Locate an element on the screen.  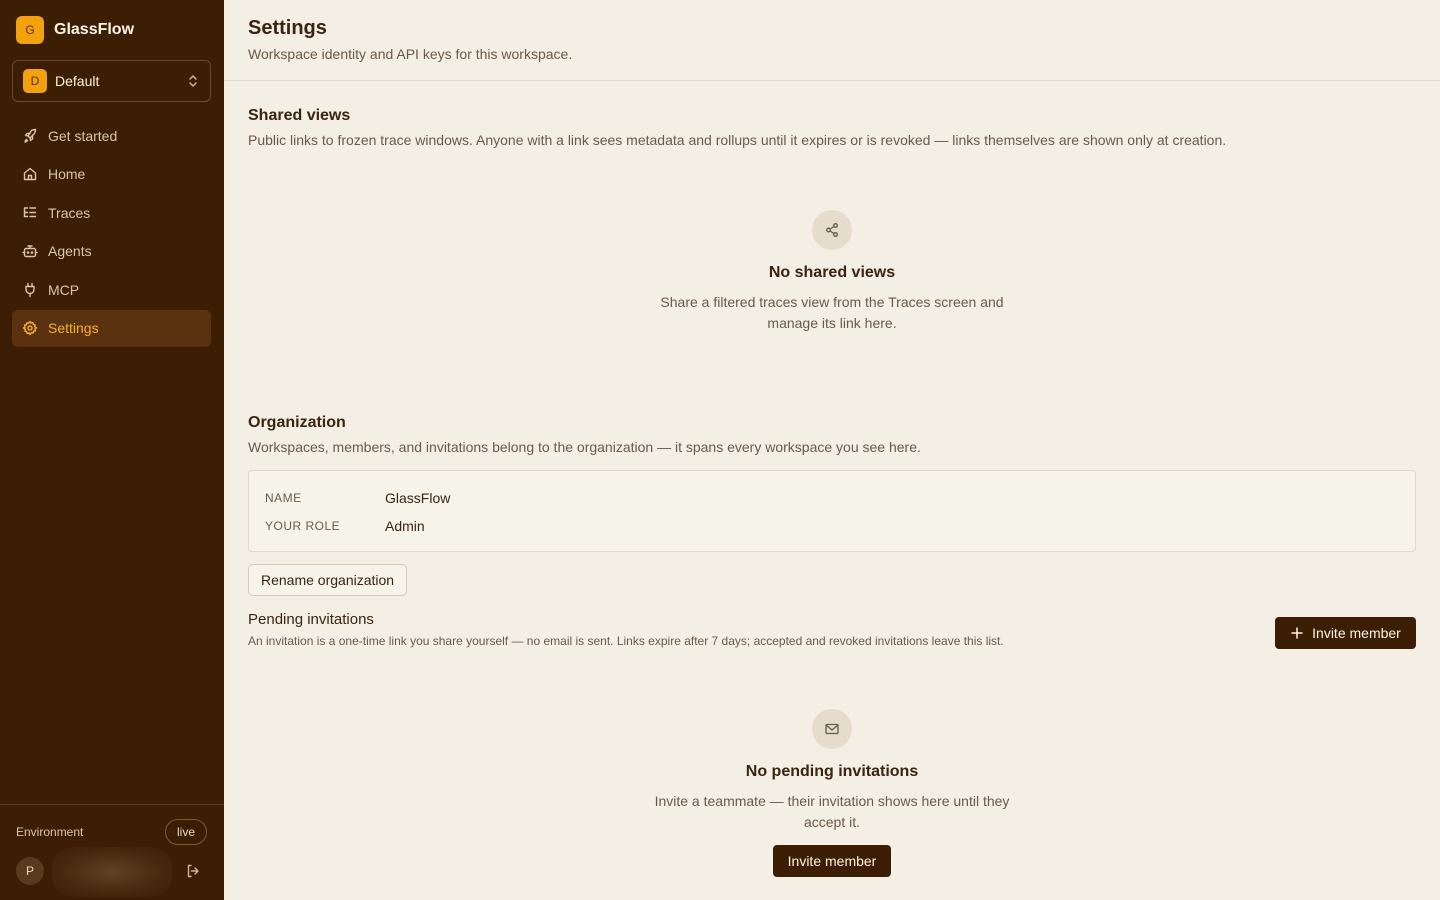
empty-title: No shared views is located at coordinates (832, 272).